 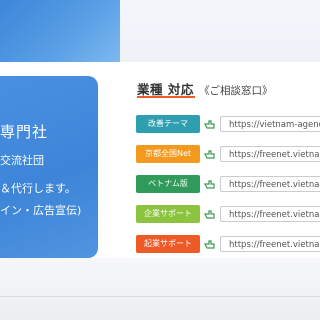 I want to click on promo-text-1: ＆代行します。, so click(x=38, y=188).